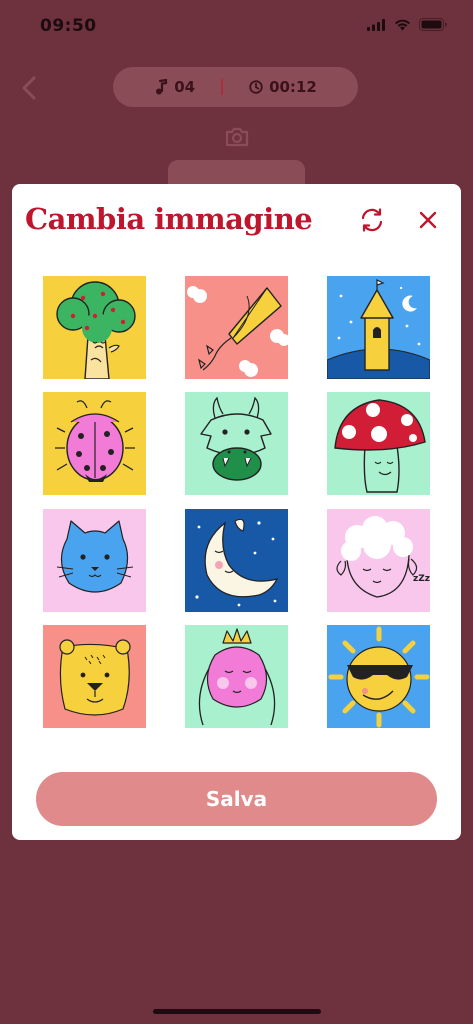 Image resolution: width=473 pixels, height=1024 pixels. I want to click on refresh-icon, so click(372, 220).